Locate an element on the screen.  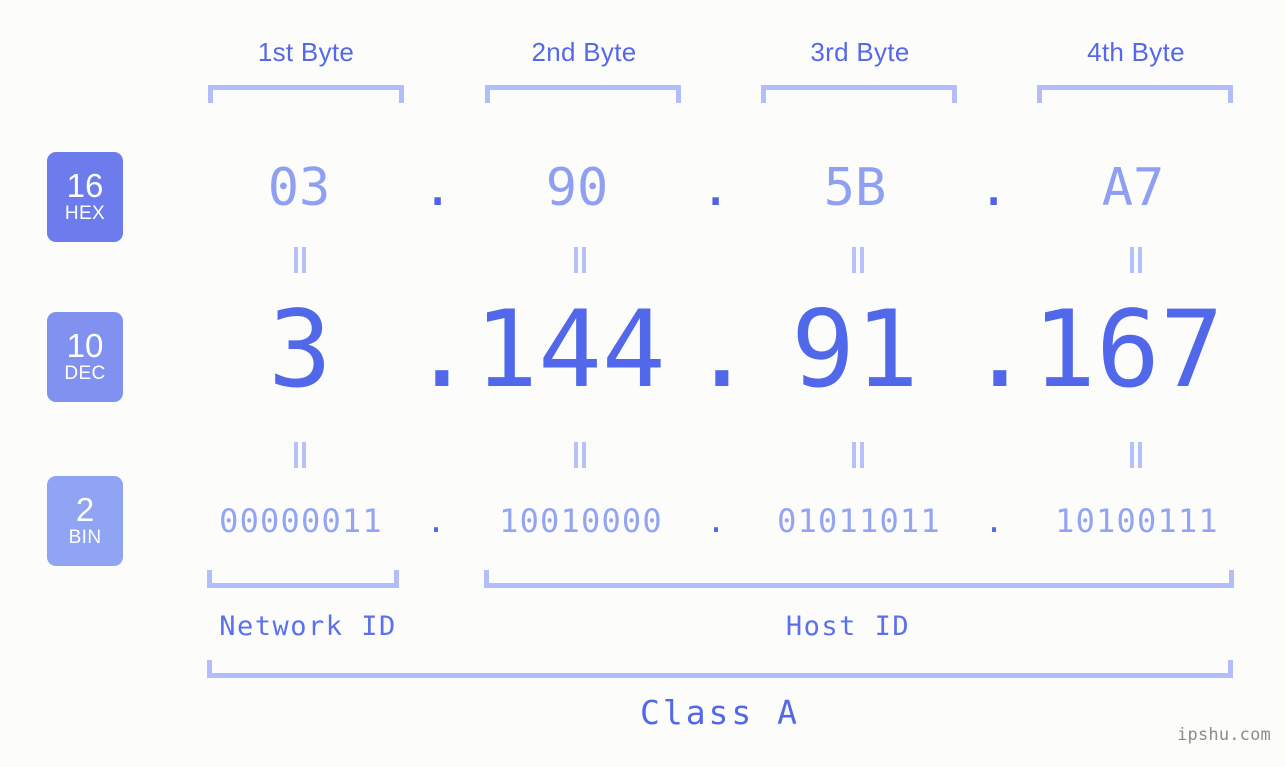
radix-badge-dec-system: DEC is located at coordinates (85, 373).